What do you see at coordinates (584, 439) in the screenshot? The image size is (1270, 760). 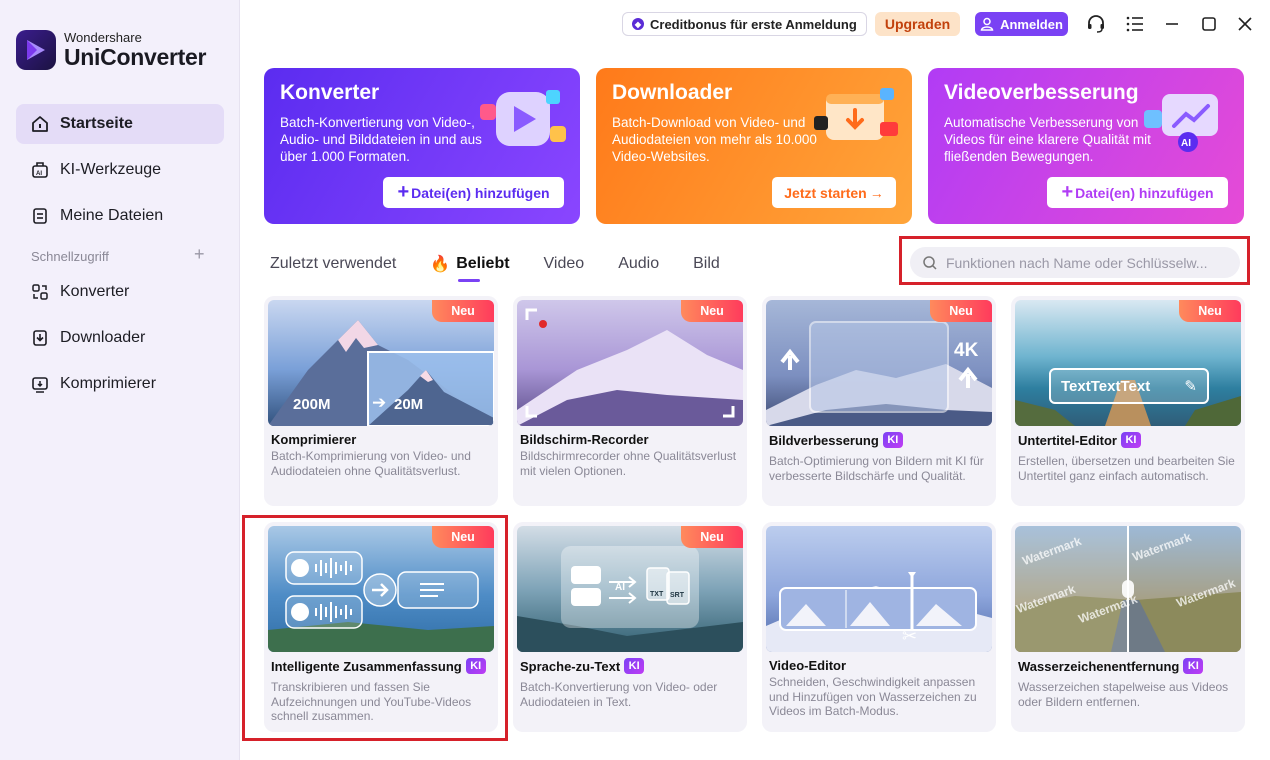 I see `card-title: Bildschirm-Recorder` at bounding box center [584, 439].